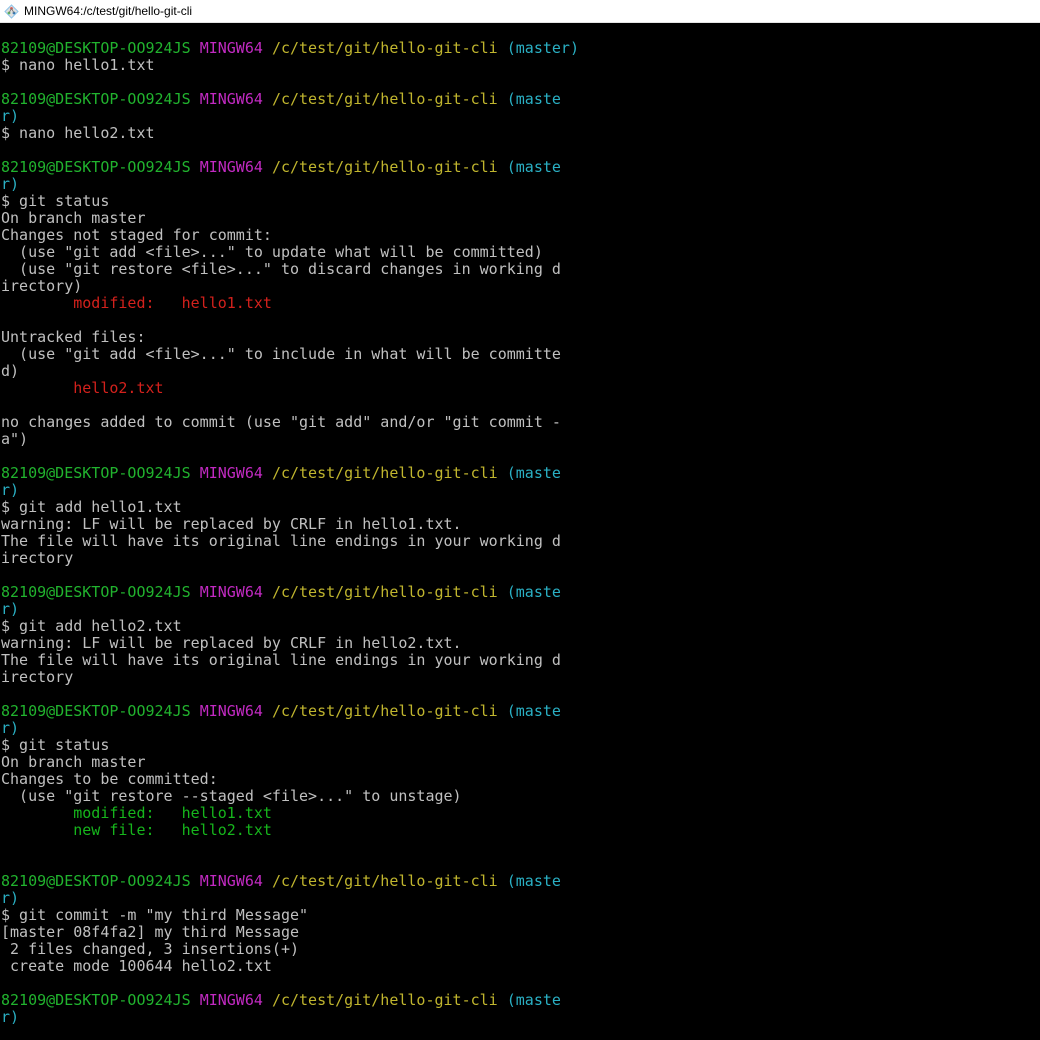 This screenshot has height=1040, width=1040. Describe the element at coordinates (519, 388) in the screenshot. I see `unstaged-file-line: hello2.txt` at that location.